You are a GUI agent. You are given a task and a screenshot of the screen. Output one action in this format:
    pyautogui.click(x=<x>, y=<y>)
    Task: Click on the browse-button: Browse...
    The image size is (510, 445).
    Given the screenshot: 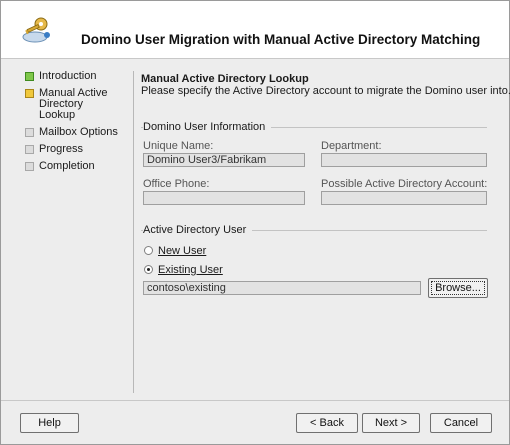 What is the action you would take?
    pyautogui.click(x=458, y=288)
    